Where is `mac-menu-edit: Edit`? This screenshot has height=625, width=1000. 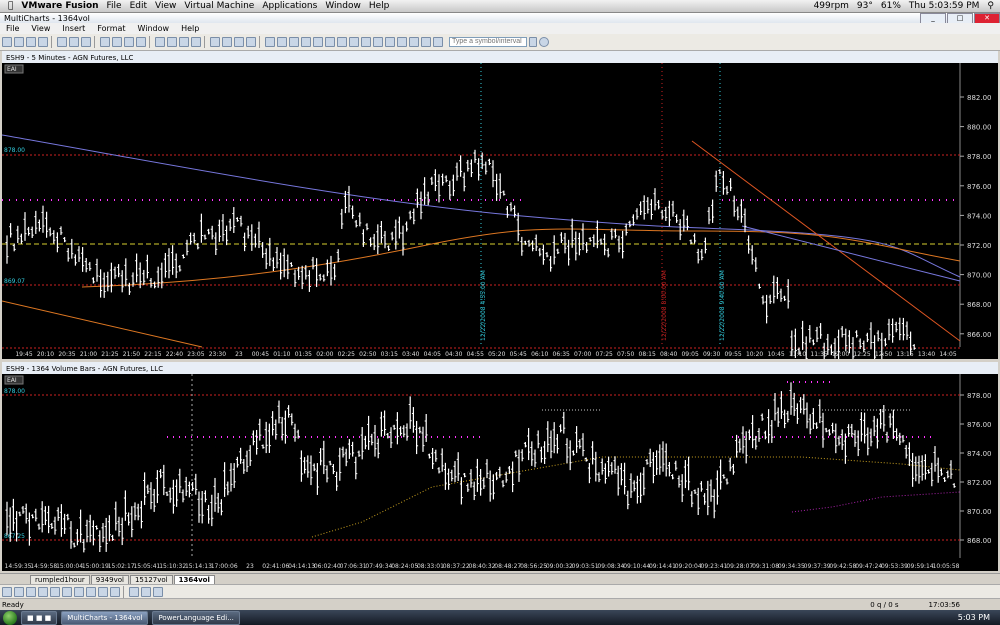 mac-menu-edit: Edit is located at coordinates (138, 6).